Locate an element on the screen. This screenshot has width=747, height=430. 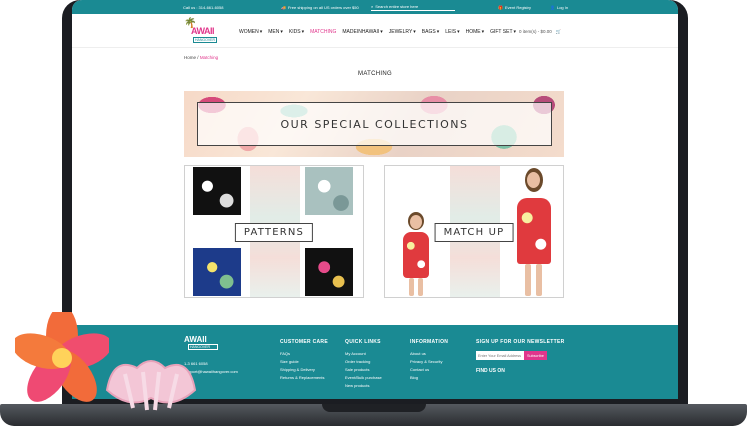
nav-item-label: WOMEN is located at coordinates (249, 32).